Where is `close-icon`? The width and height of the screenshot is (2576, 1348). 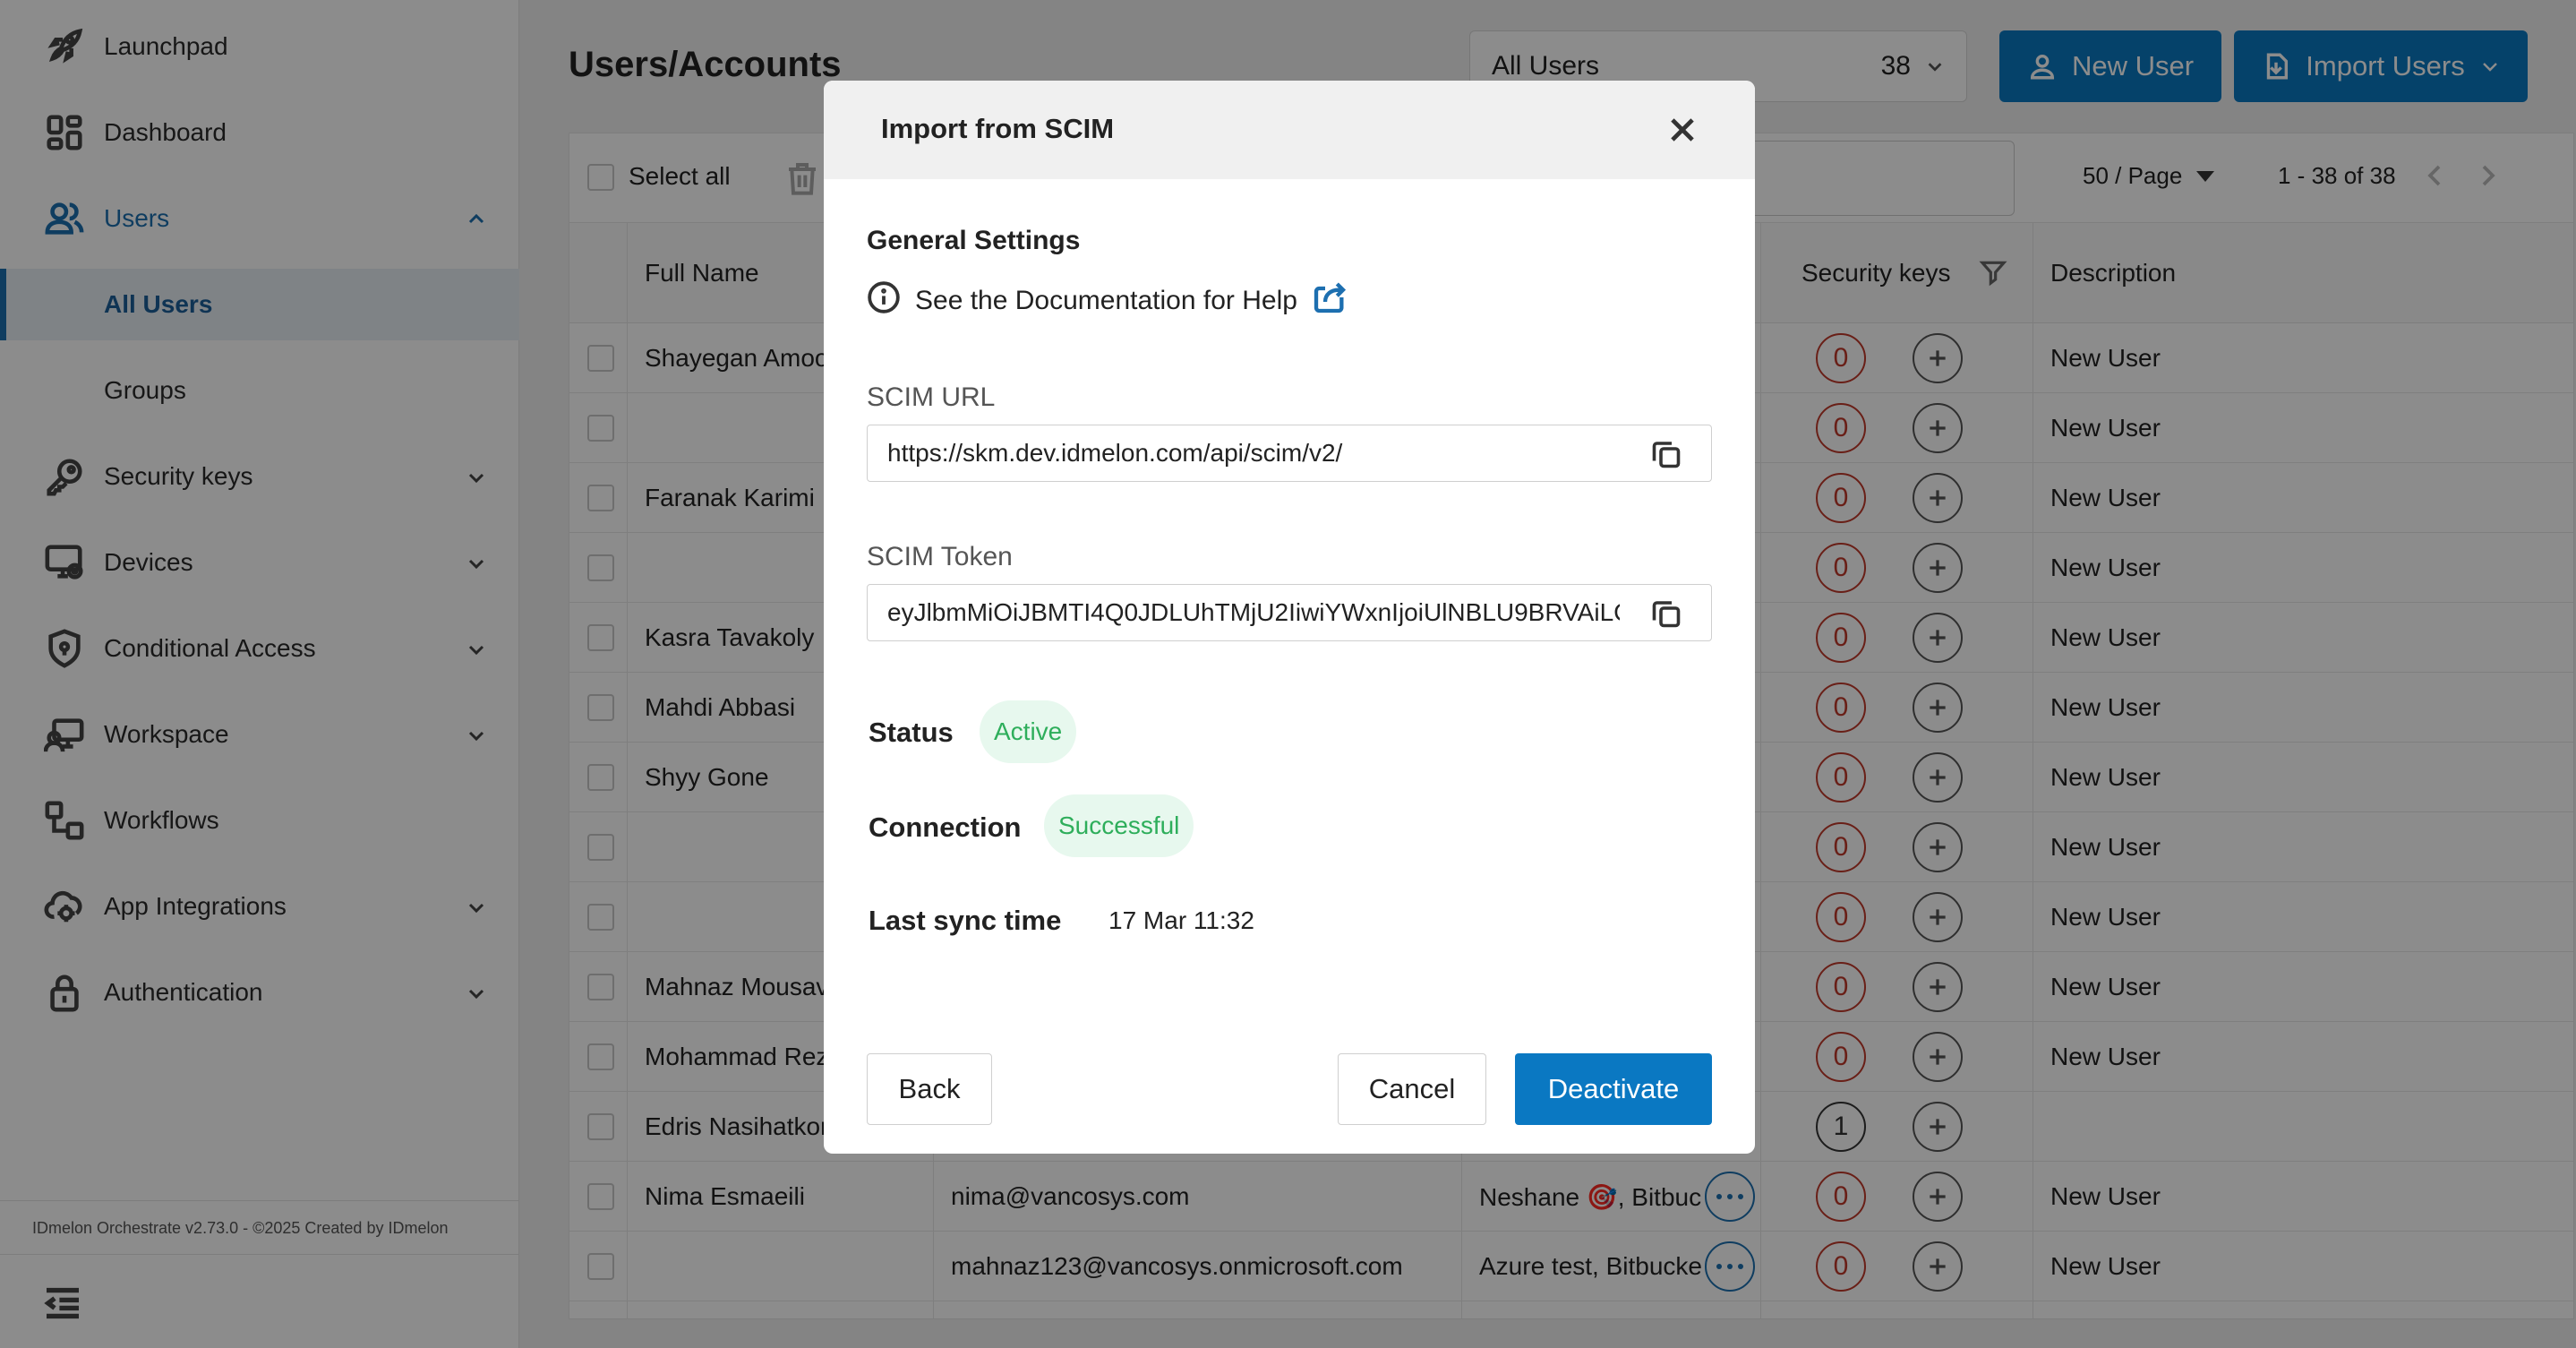 close-icon is located at coordinates (1682, 130).